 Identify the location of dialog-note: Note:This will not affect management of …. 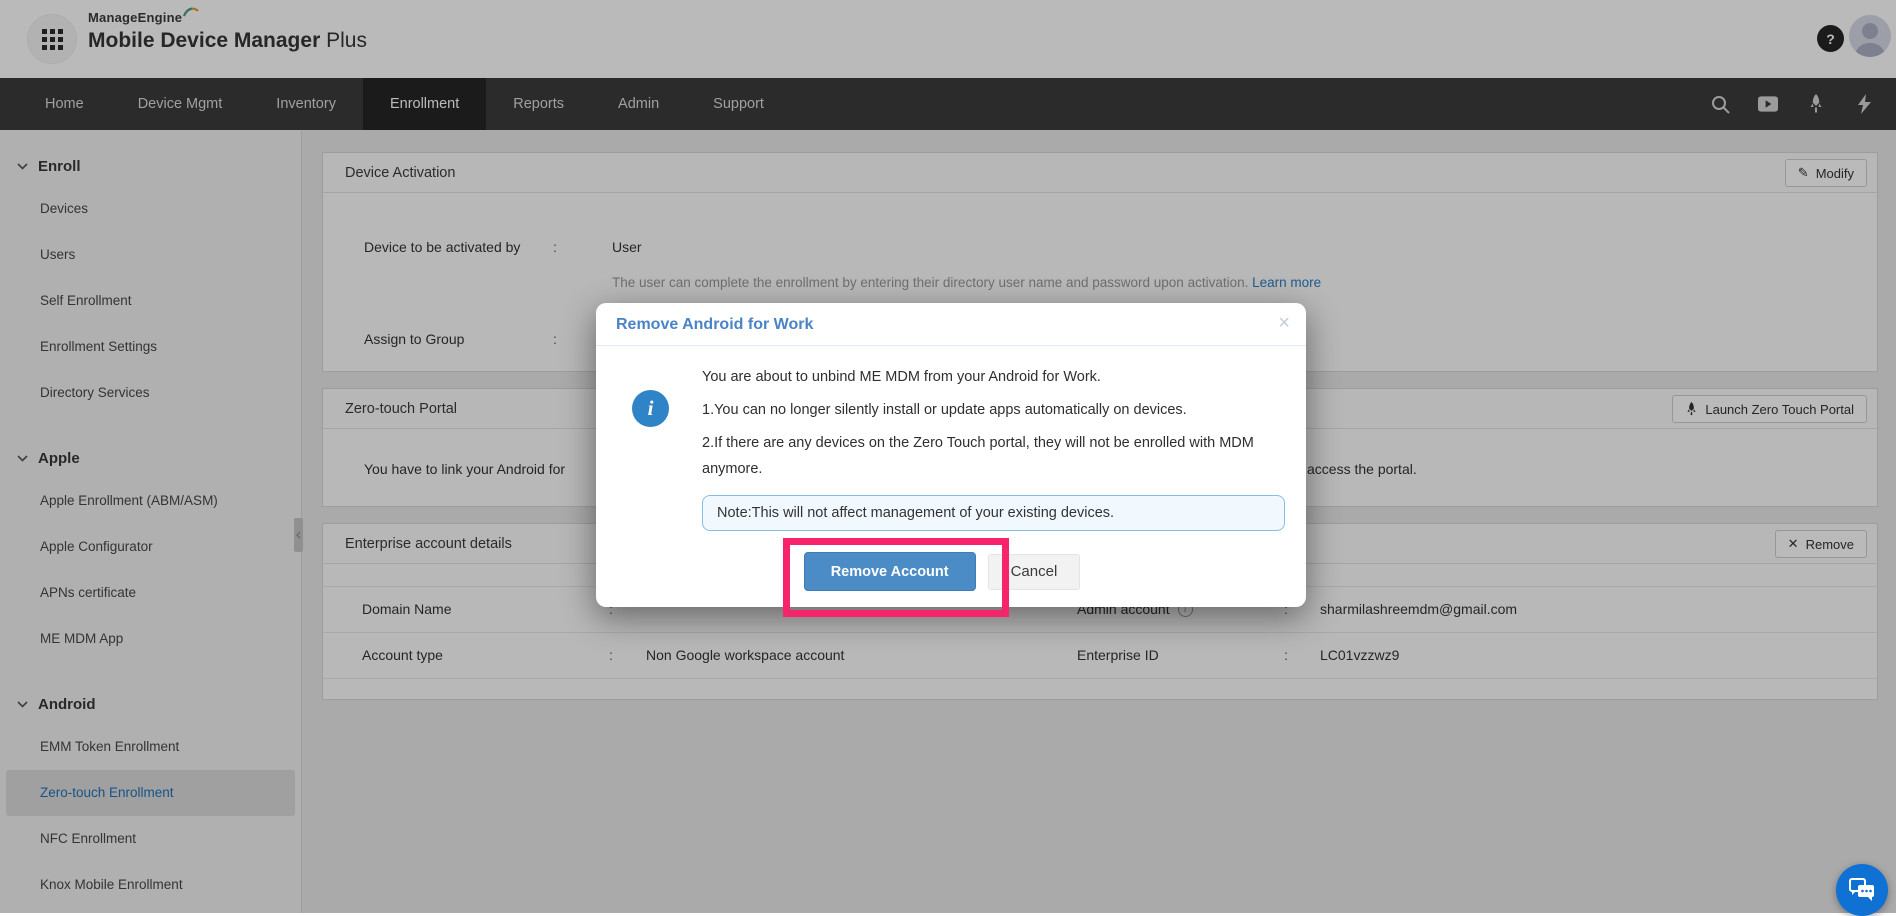
(993, 513).